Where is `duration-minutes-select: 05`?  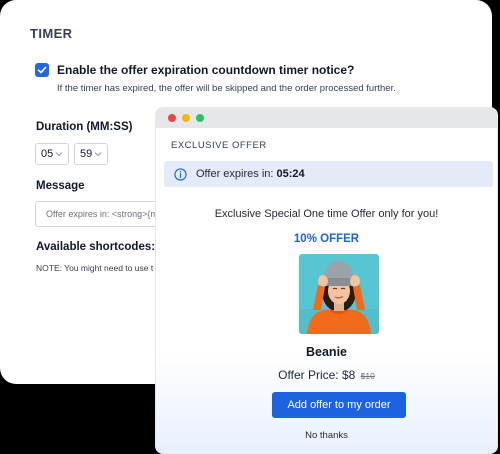 duration-minutes-select: 05 is located at coordinates (52, 154).